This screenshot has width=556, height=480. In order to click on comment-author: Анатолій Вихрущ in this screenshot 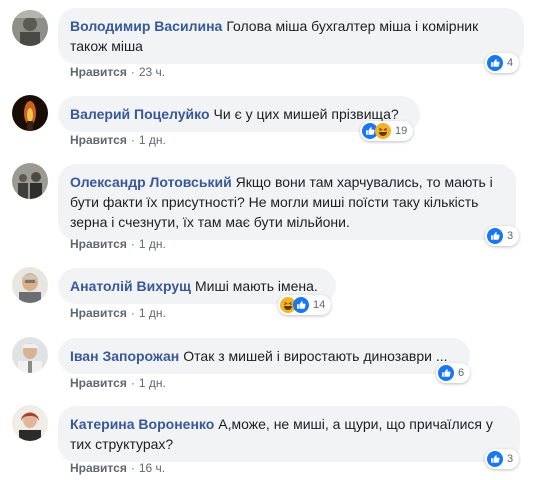, I will do `click(130, 286)`.